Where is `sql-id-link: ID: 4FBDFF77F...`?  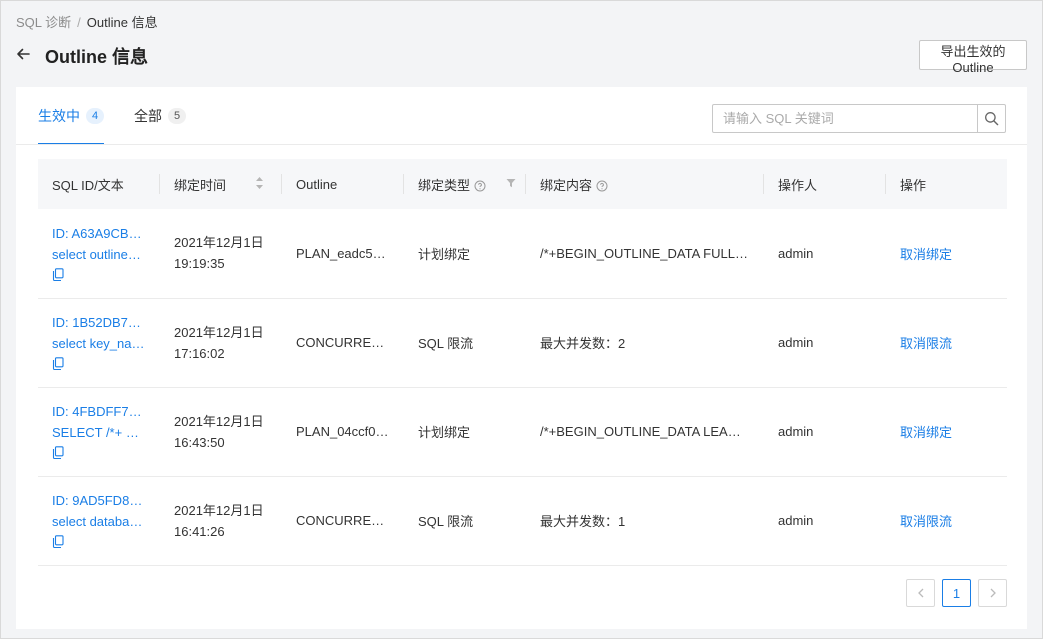 sql-id-link: ID: 4FBDFF77F... is located at coordinates (99, 411).